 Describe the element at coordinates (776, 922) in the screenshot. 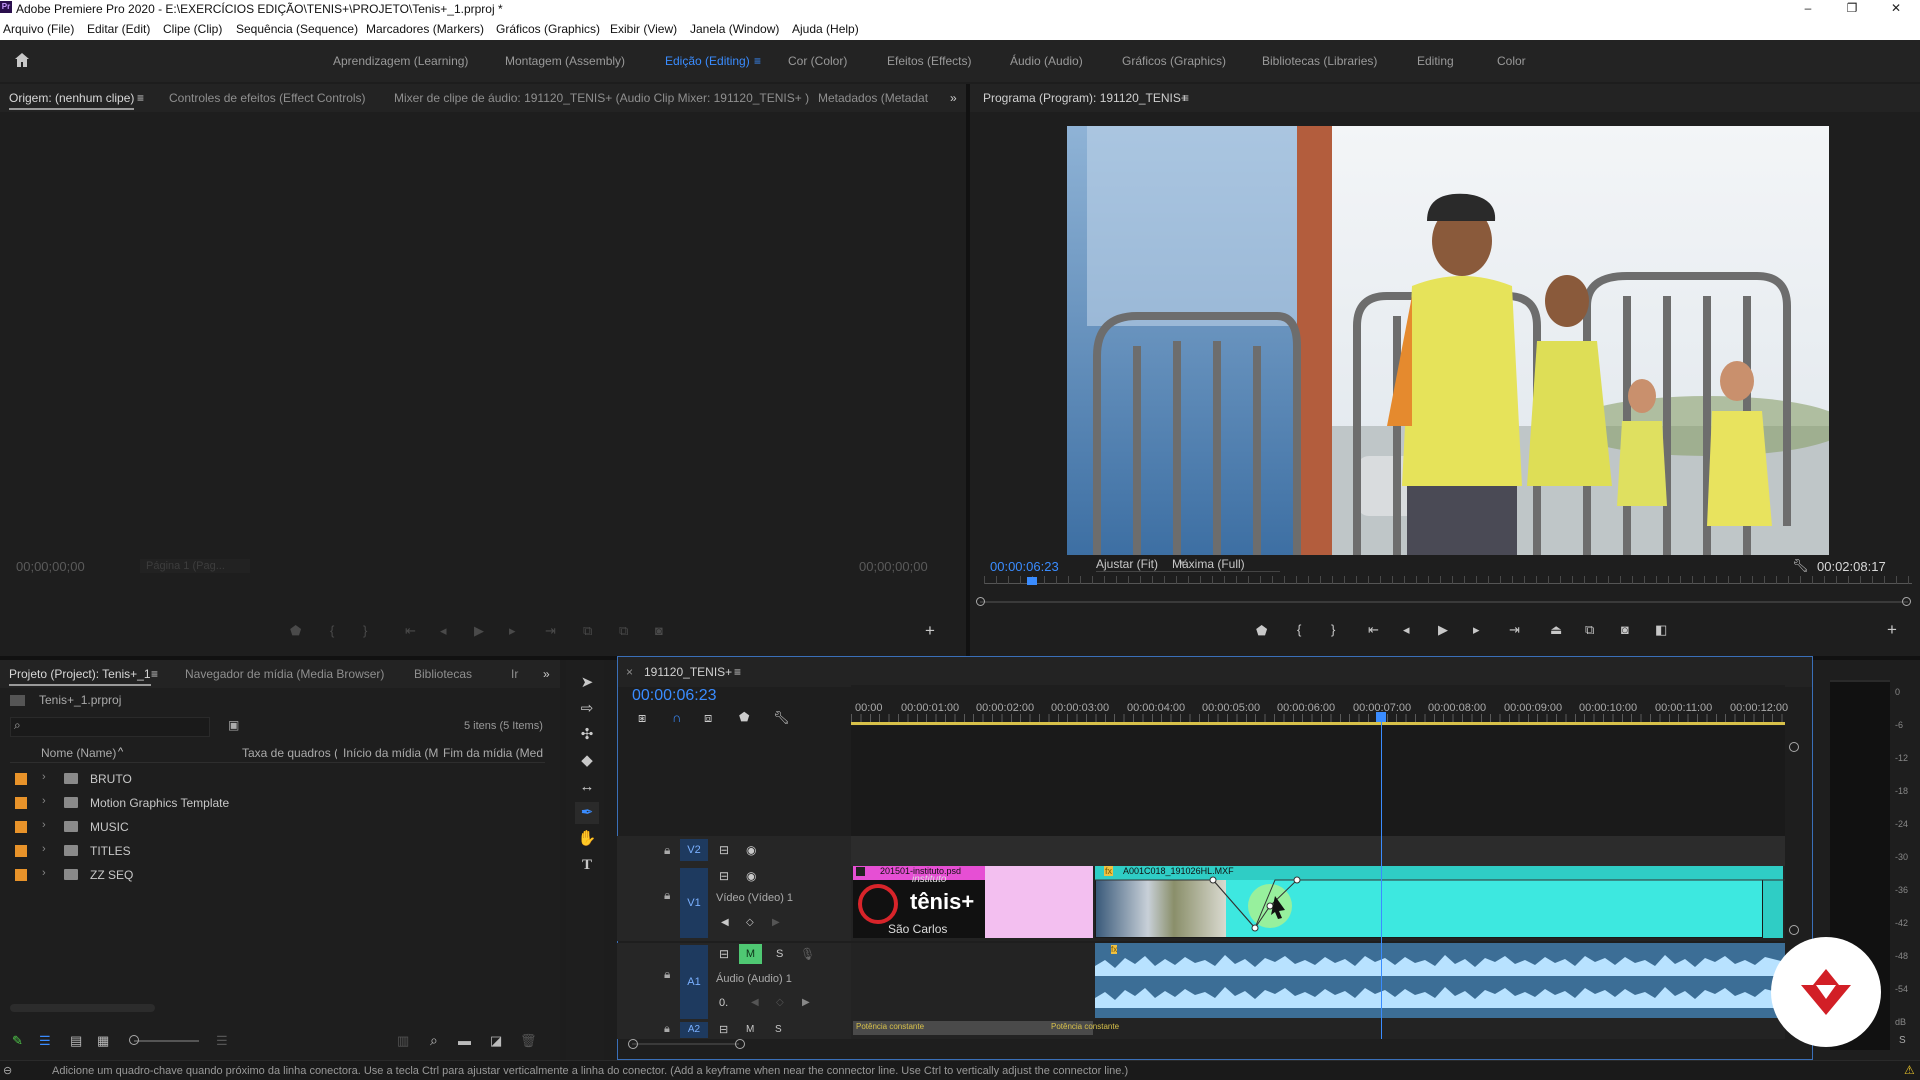

I see `next-keyframe-icon: ▶` at that location.